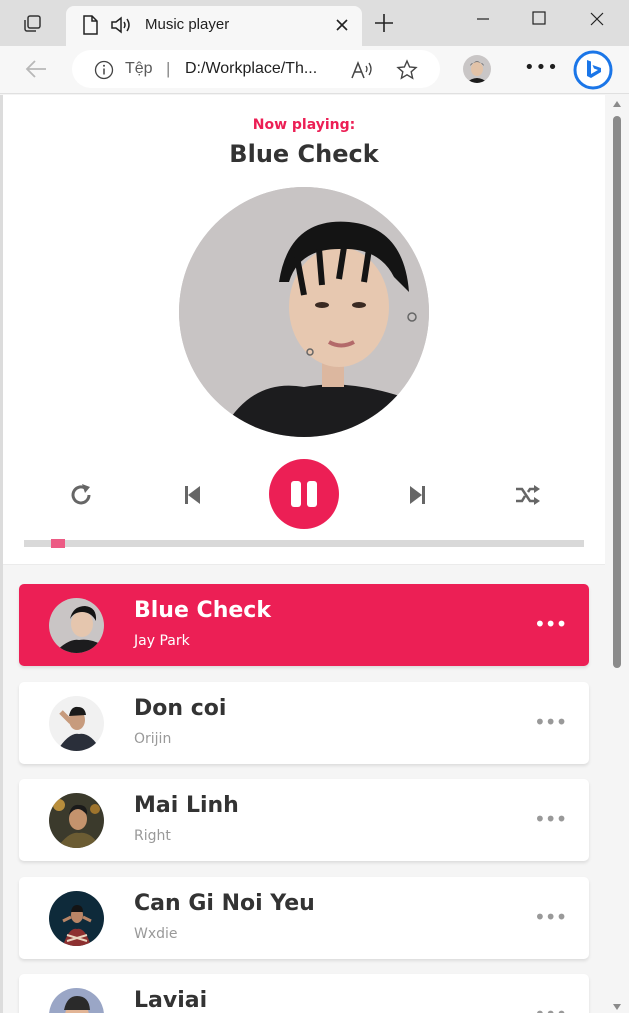 This screenshot has height=1013, width=629. Describe the element at coordinates (33, 24) in the screenshot. I see `tab-actions-icon` at that location.